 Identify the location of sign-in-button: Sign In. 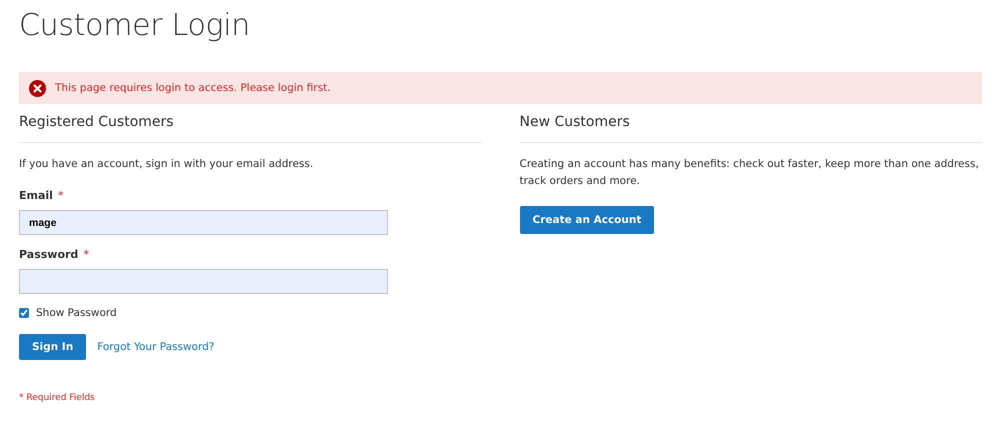
(52, 347).